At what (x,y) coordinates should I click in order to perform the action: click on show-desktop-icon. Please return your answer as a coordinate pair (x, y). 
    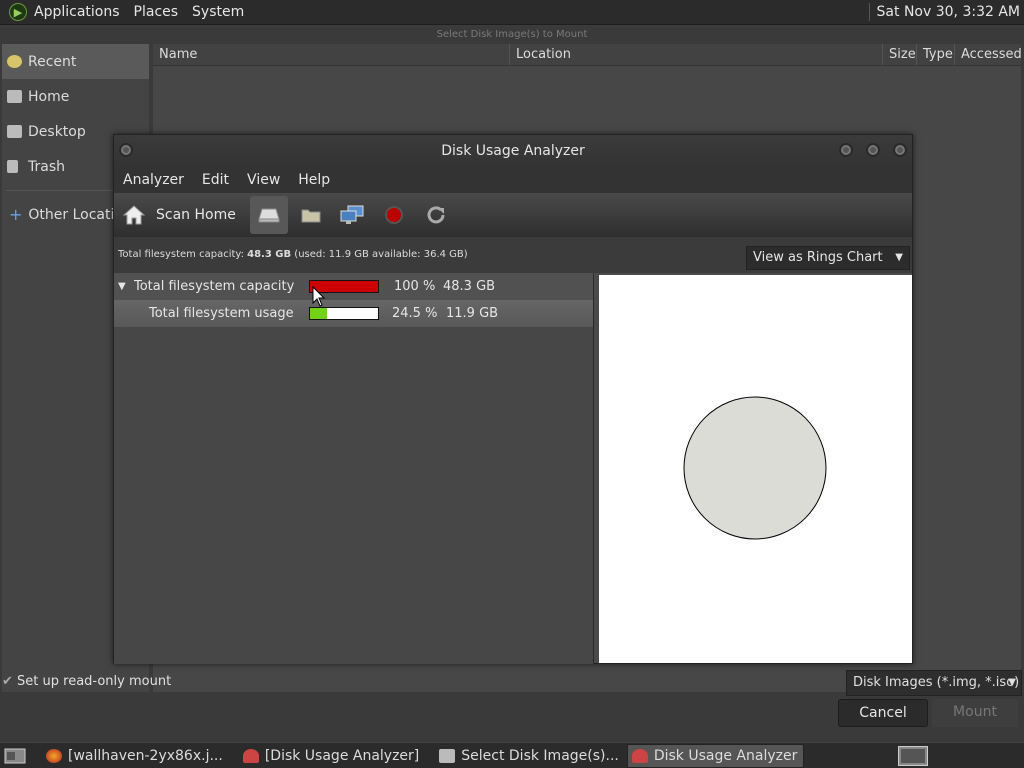
    Looking at the image, I should click on (15, 755).